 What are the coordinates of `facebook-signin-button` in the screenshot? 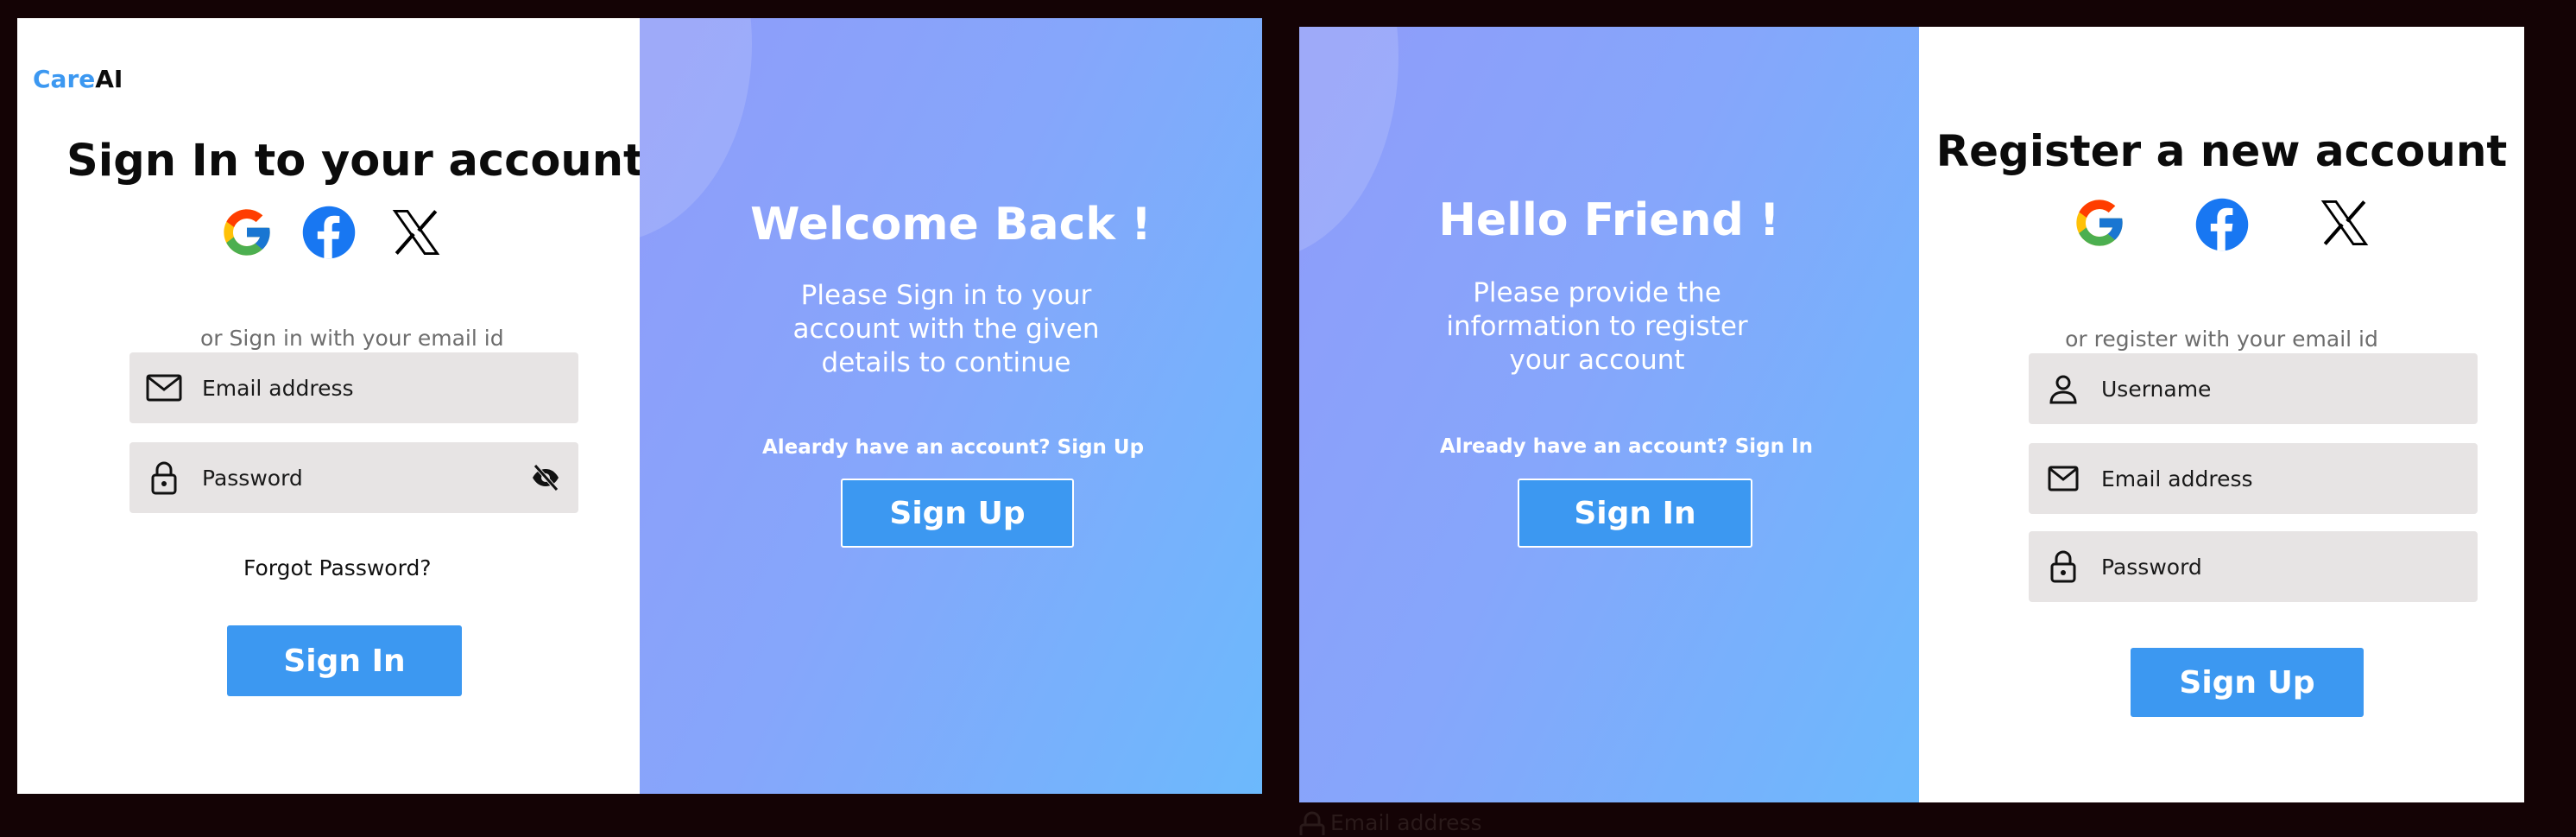 It's located at (328, 232).